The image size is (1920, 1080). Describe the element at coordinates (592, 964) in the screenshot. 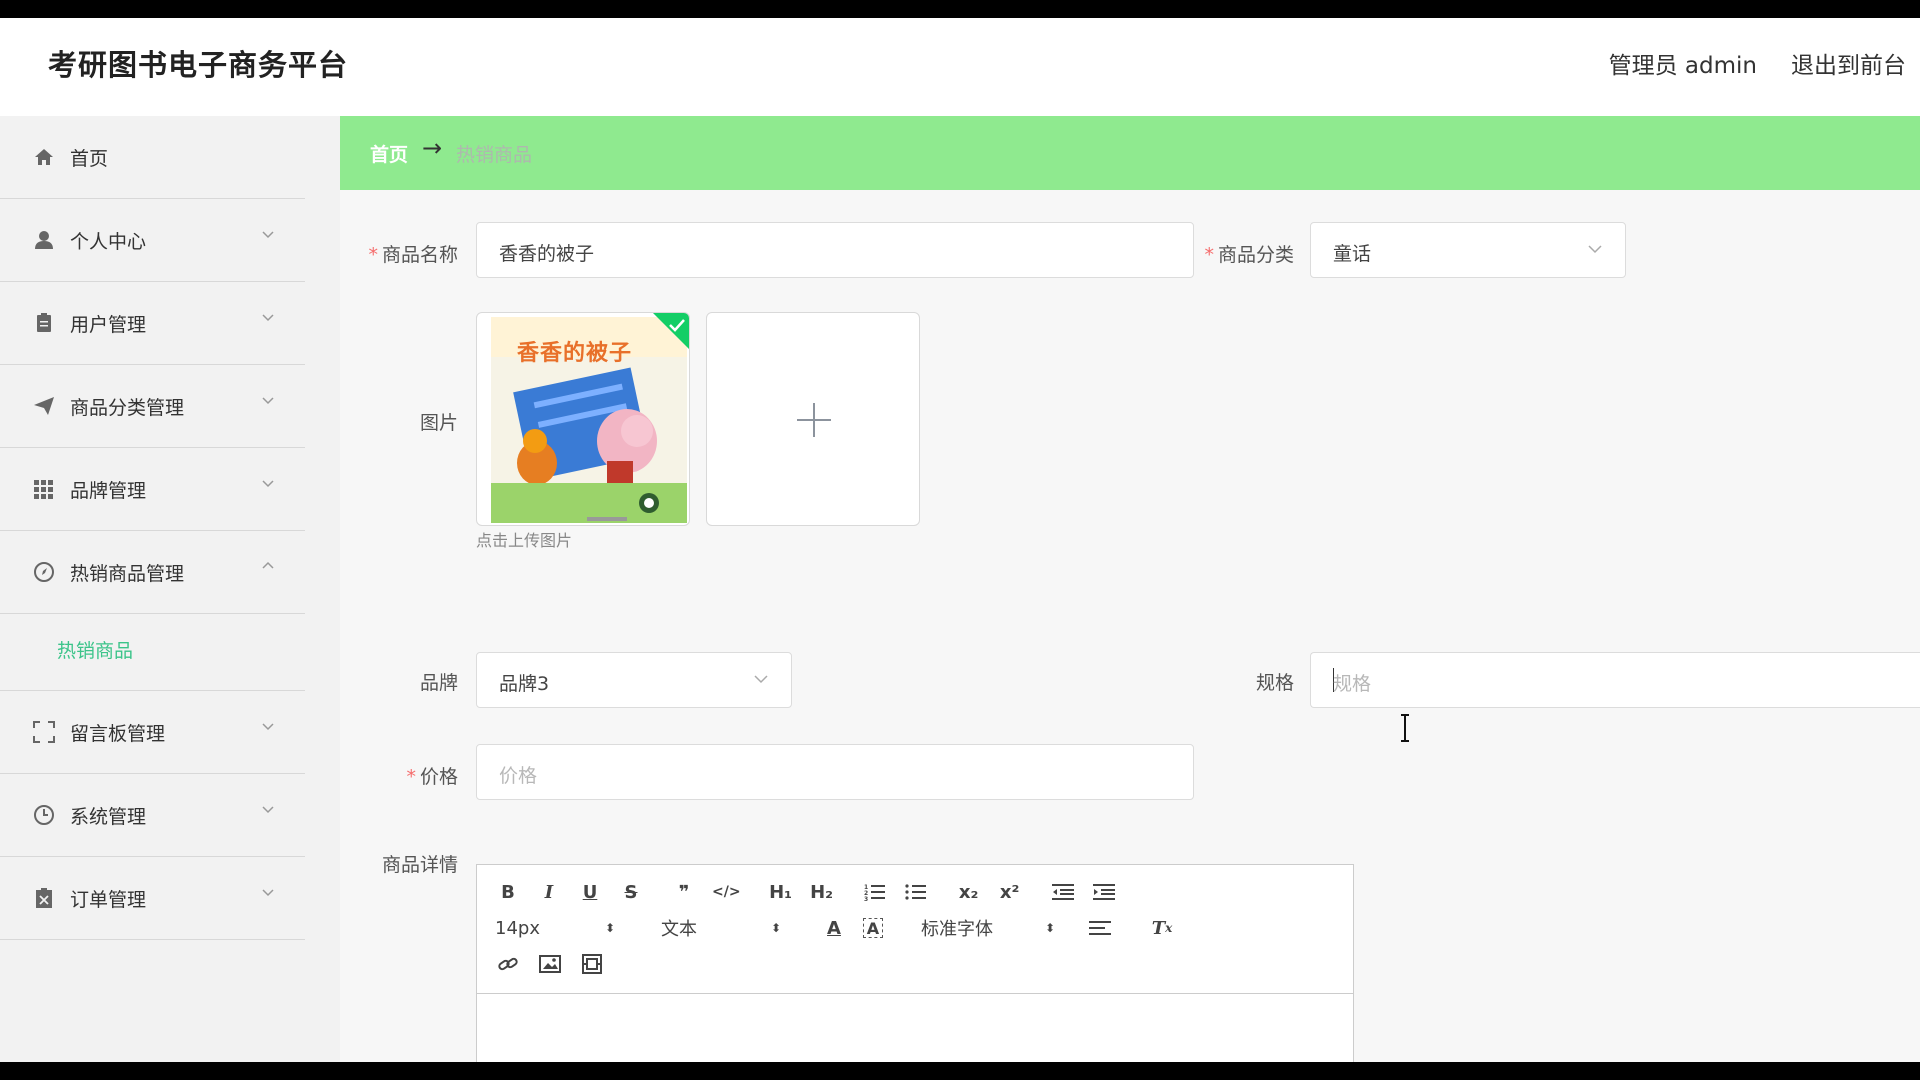

I see `video-icon` at that location.